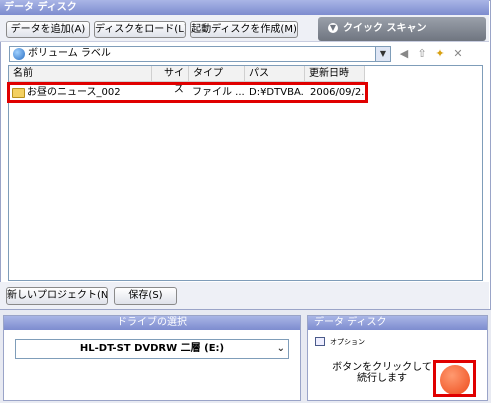  Describe the element at coordinates (454, 378) in the screenshot. I see `start-button-highlight` at that location.